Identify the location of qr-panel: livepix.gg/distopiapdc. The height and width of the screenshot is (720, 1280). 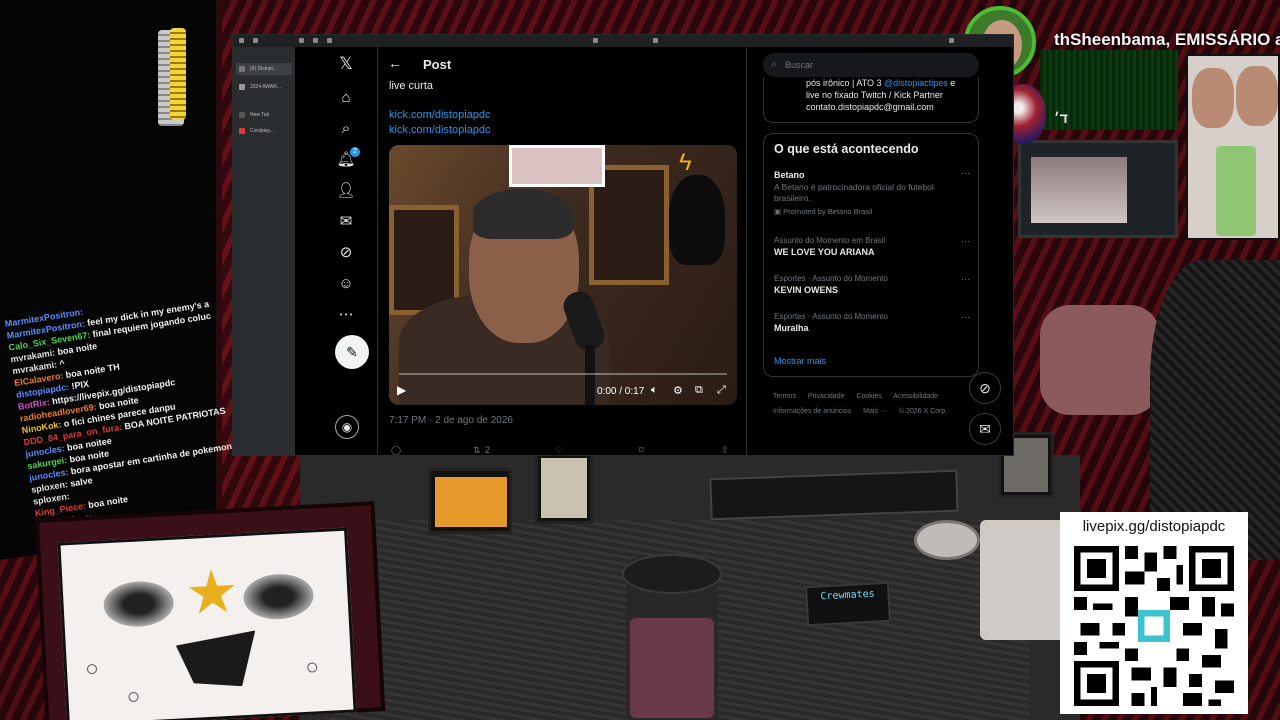
(1154, 613).